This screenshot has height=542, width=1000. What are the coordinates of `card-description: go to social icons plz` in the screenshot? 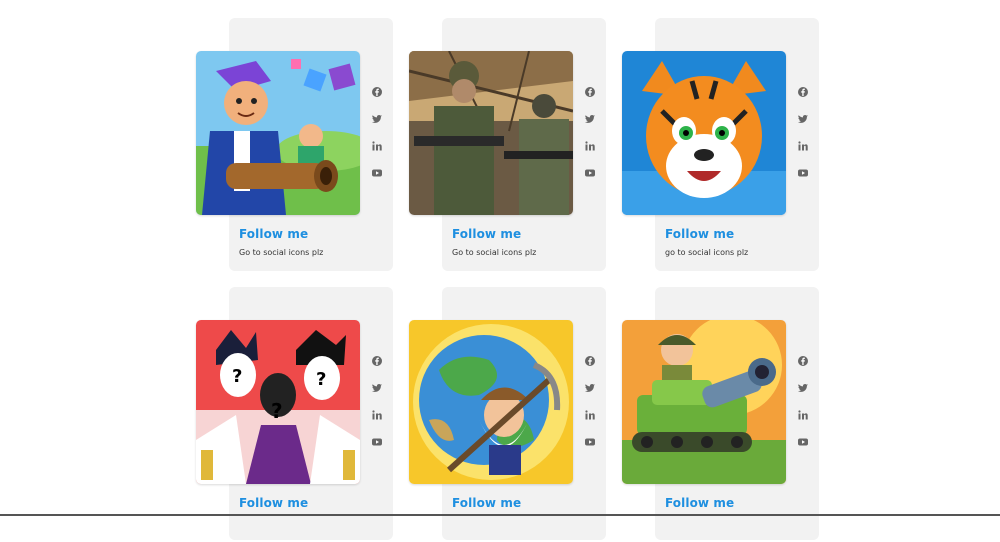 It's located at (707, 252).